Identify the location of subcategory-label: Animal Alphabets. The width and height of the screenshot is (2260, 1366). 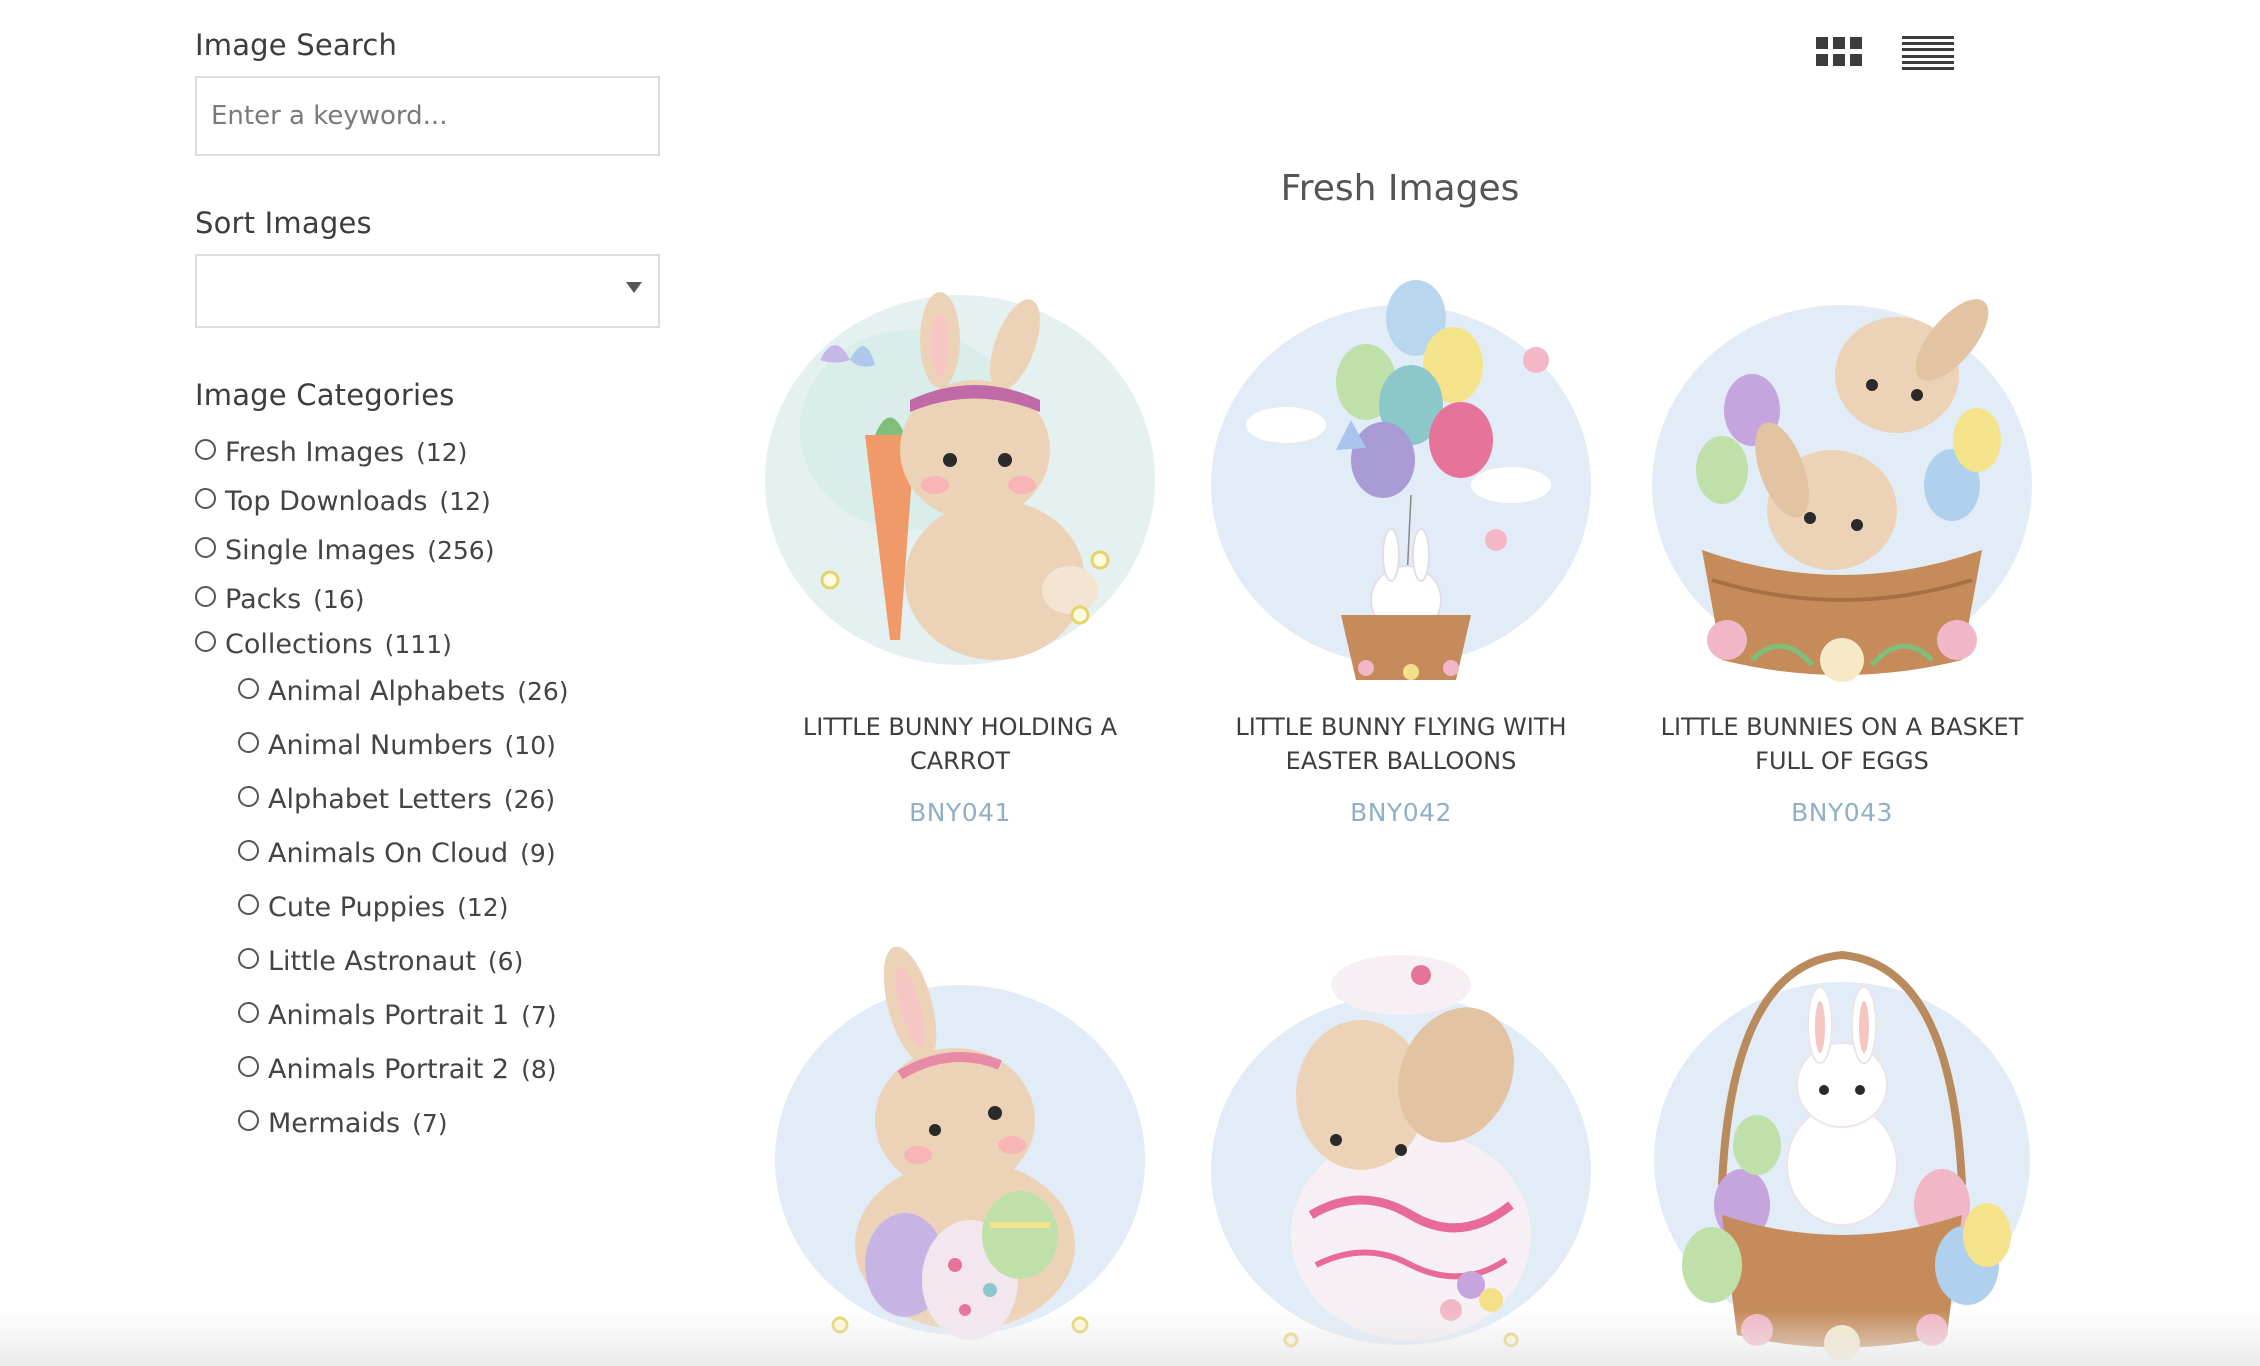
(387, 691).